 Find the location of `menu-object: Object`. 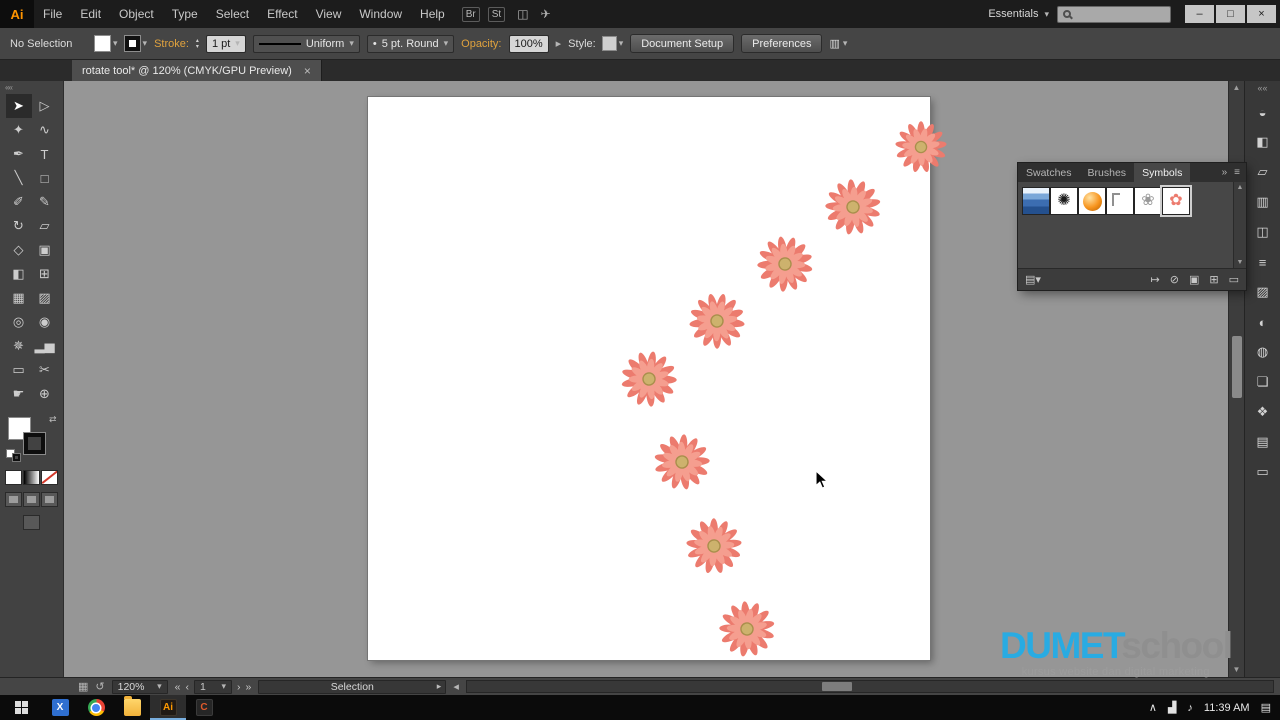

menu-object: Object is located at coordinates (136, 14).